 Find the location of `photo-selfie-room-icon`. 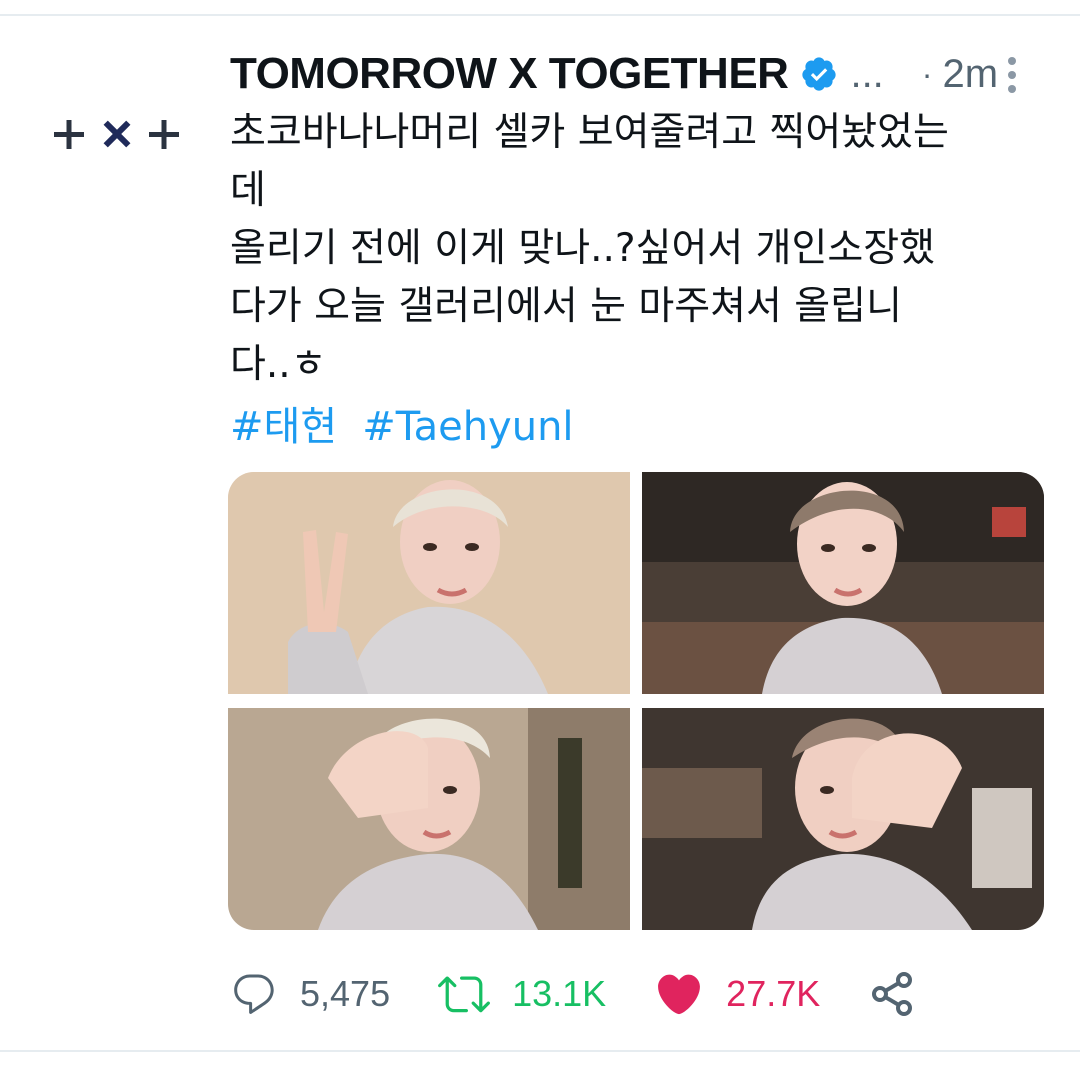

photo-selfie-room-icon is located at coordinates (843, 583).